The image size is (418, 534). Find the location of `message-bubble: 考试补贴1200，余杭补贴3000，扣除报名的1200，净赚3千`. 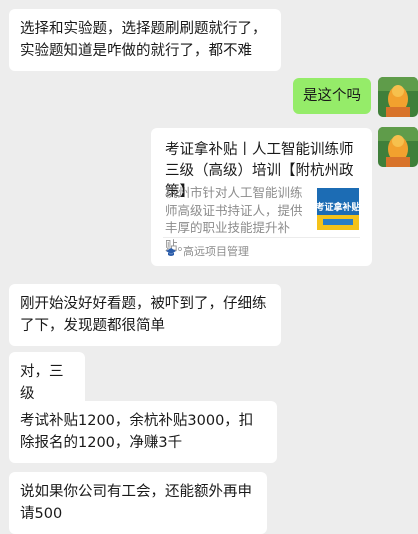

message-bubble: 考试补贴1200，余杭补贴3000，扣除报名的1200，净赚3千 is located at coordinates (143, 432).